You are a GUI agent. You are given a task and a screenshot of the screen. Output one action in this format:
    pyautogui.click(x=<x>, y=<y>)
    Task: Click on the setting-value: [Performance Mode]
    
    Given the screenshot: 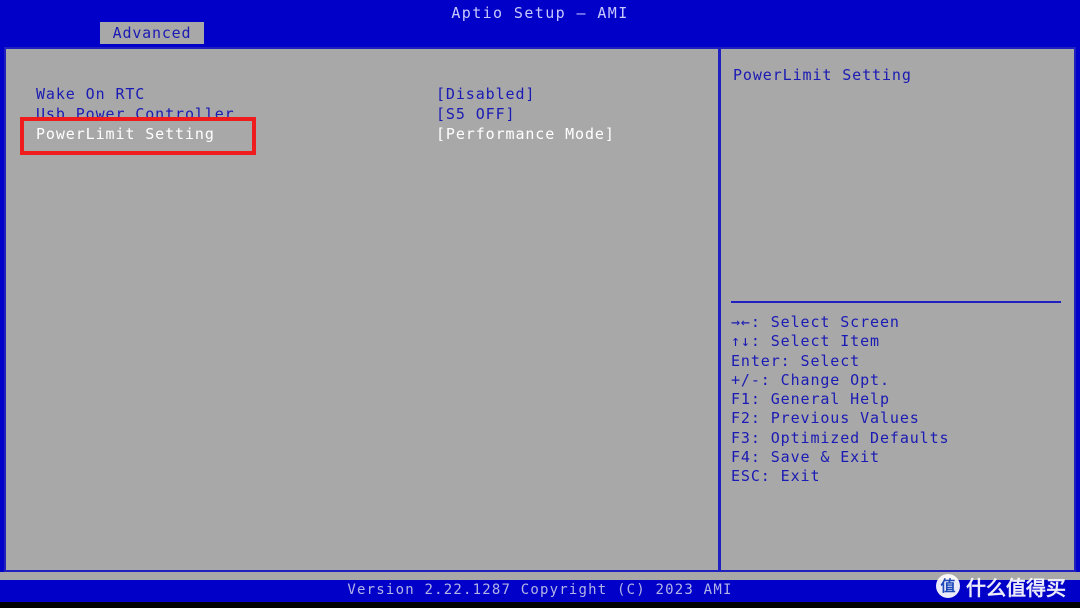 What is the action you would take?
    pyautogui.click(x=525, y=134)
    